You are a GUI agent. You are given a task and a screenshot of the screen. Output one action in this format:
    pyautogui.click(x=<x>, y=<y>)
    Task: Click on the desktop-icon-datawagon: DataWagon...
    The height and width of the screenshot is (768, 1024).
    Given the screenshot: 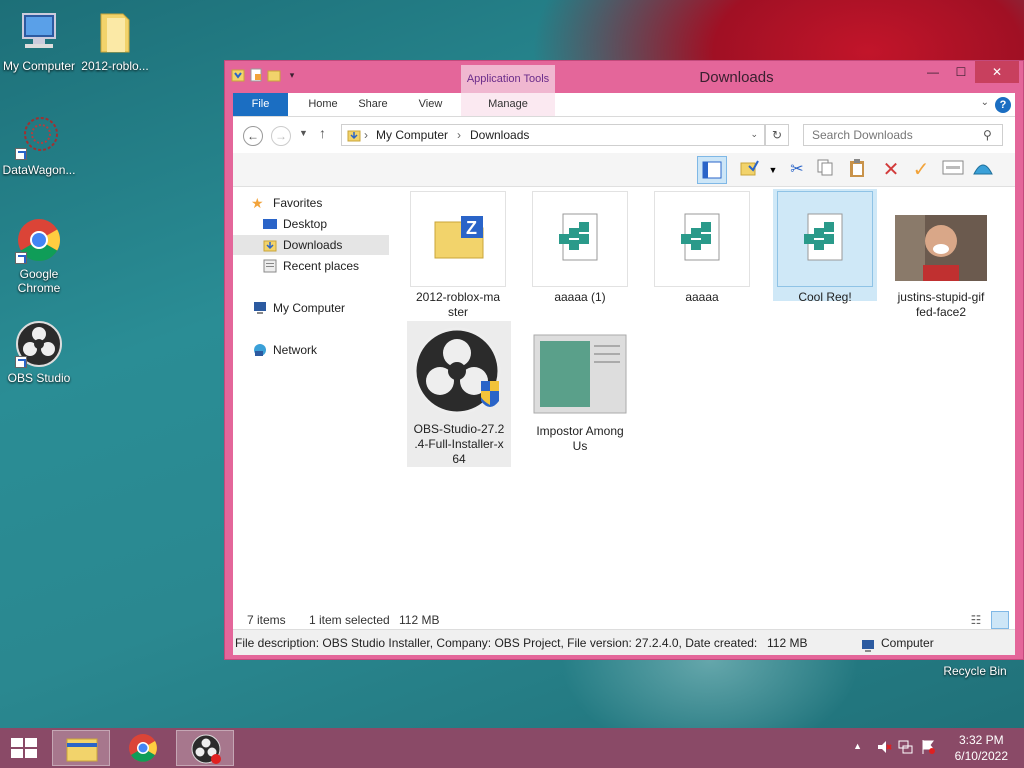 What is the action you would take?
    pyautogui.click(x=39, y=144)
    